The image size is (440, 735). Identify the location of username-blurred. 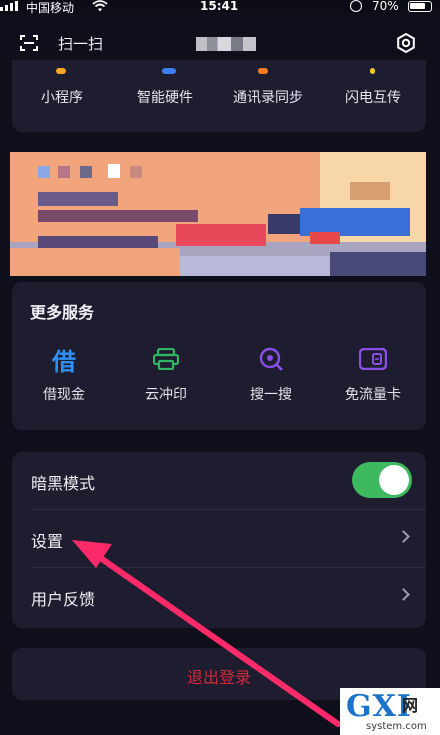
(226, 44).